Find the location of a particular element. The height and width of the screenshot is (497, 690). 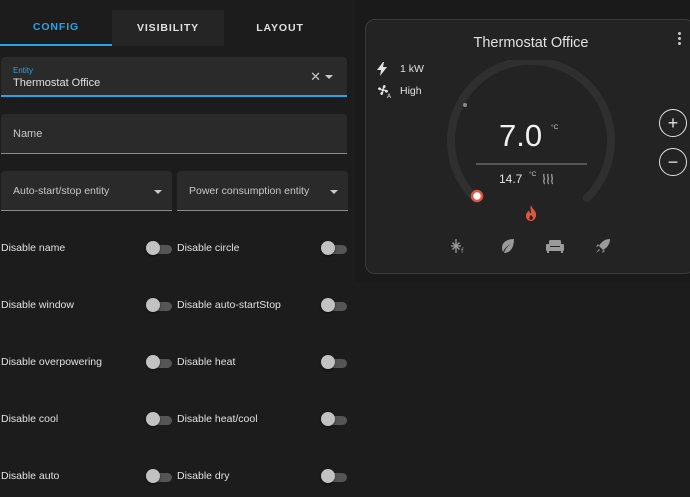

toggle-disable-auto-startstop is located at coordinates (334, 305).